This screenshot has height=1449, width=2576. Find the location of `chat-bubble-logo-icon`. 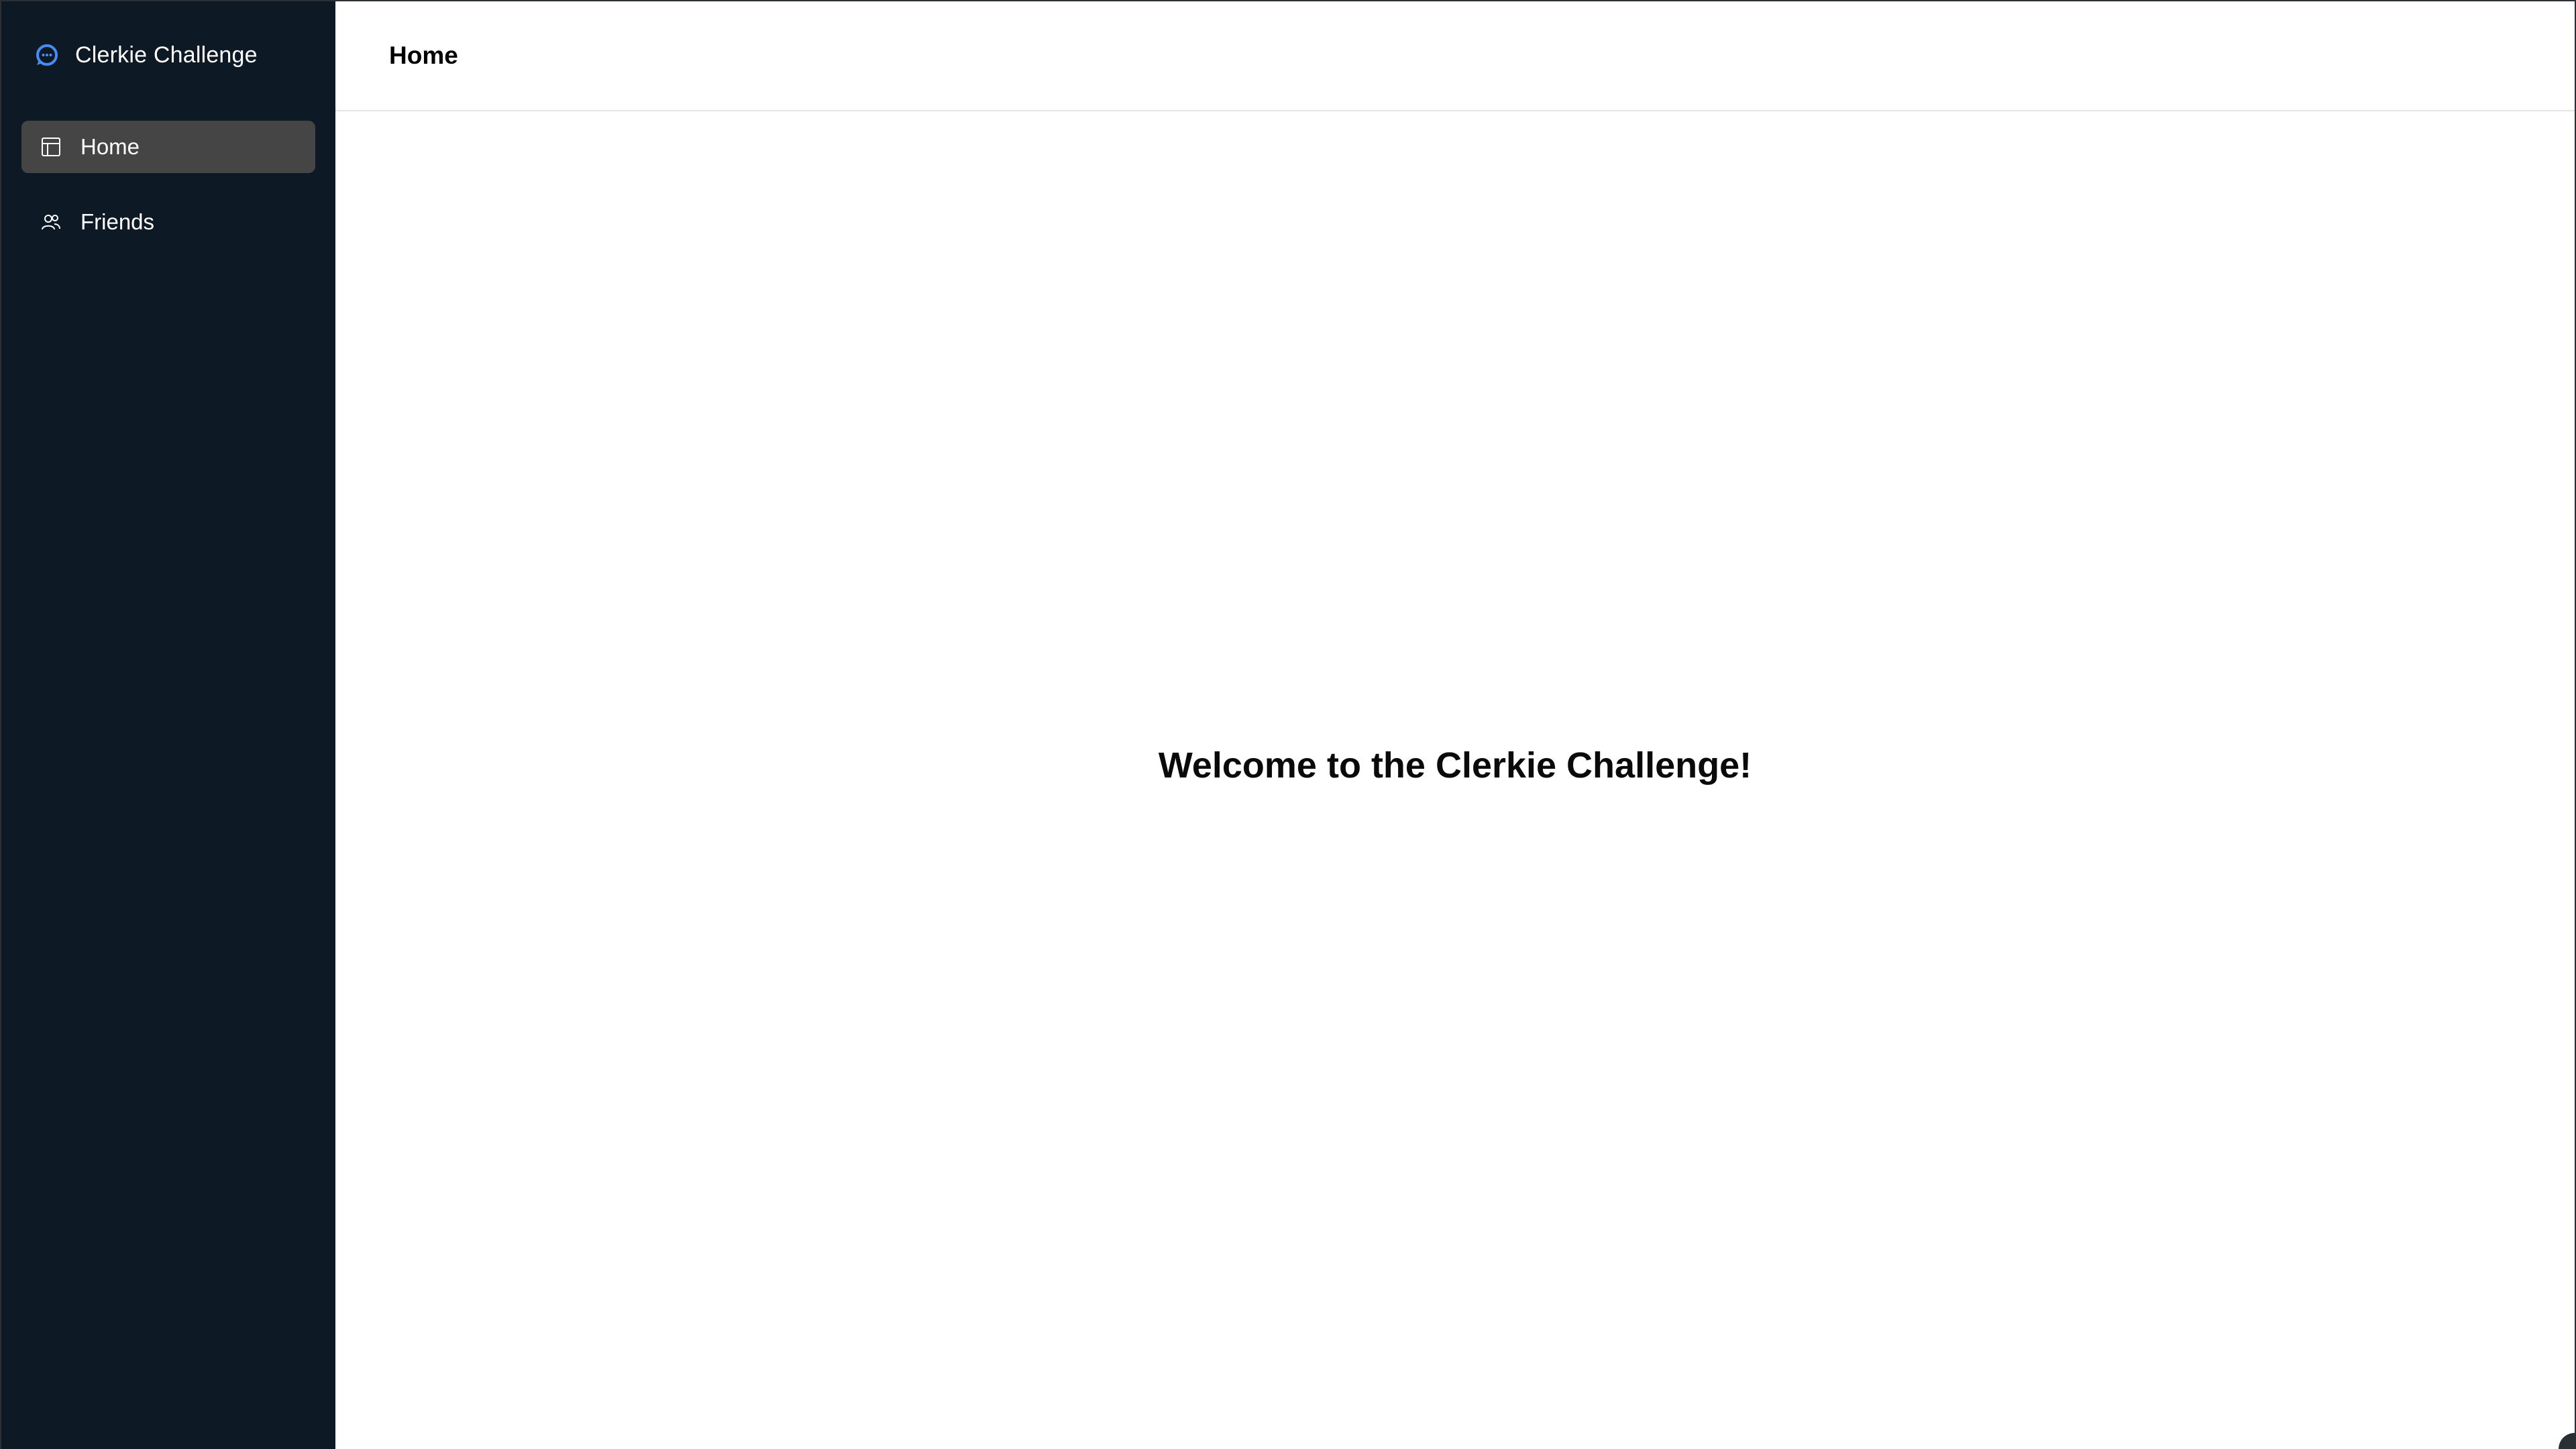

chat-bubble-logo-icon is located at coordinates (47, 55).